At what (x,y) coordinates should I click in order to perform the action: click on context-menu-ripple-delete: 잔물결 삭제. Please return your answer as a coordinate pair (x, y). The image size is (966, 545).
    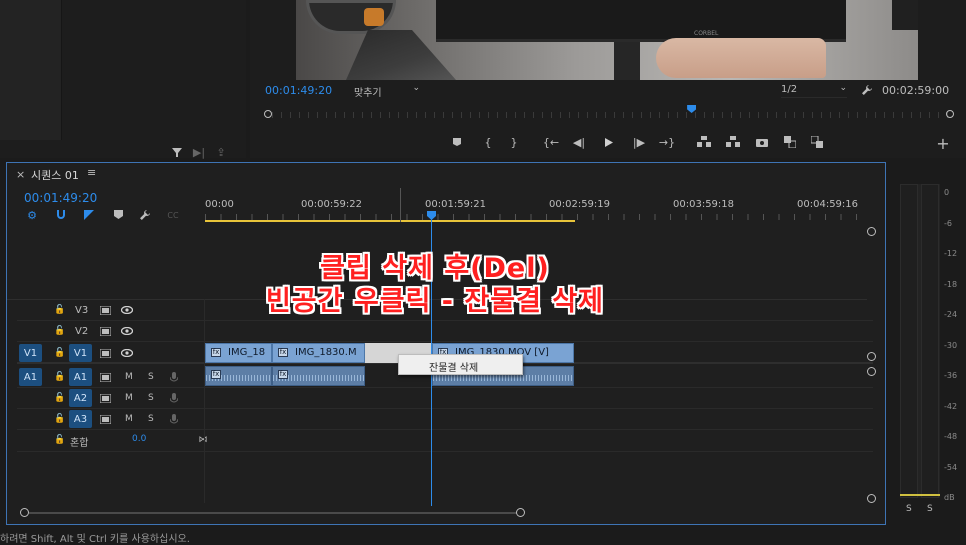
    Looking at the image, I should click on (453, 366).